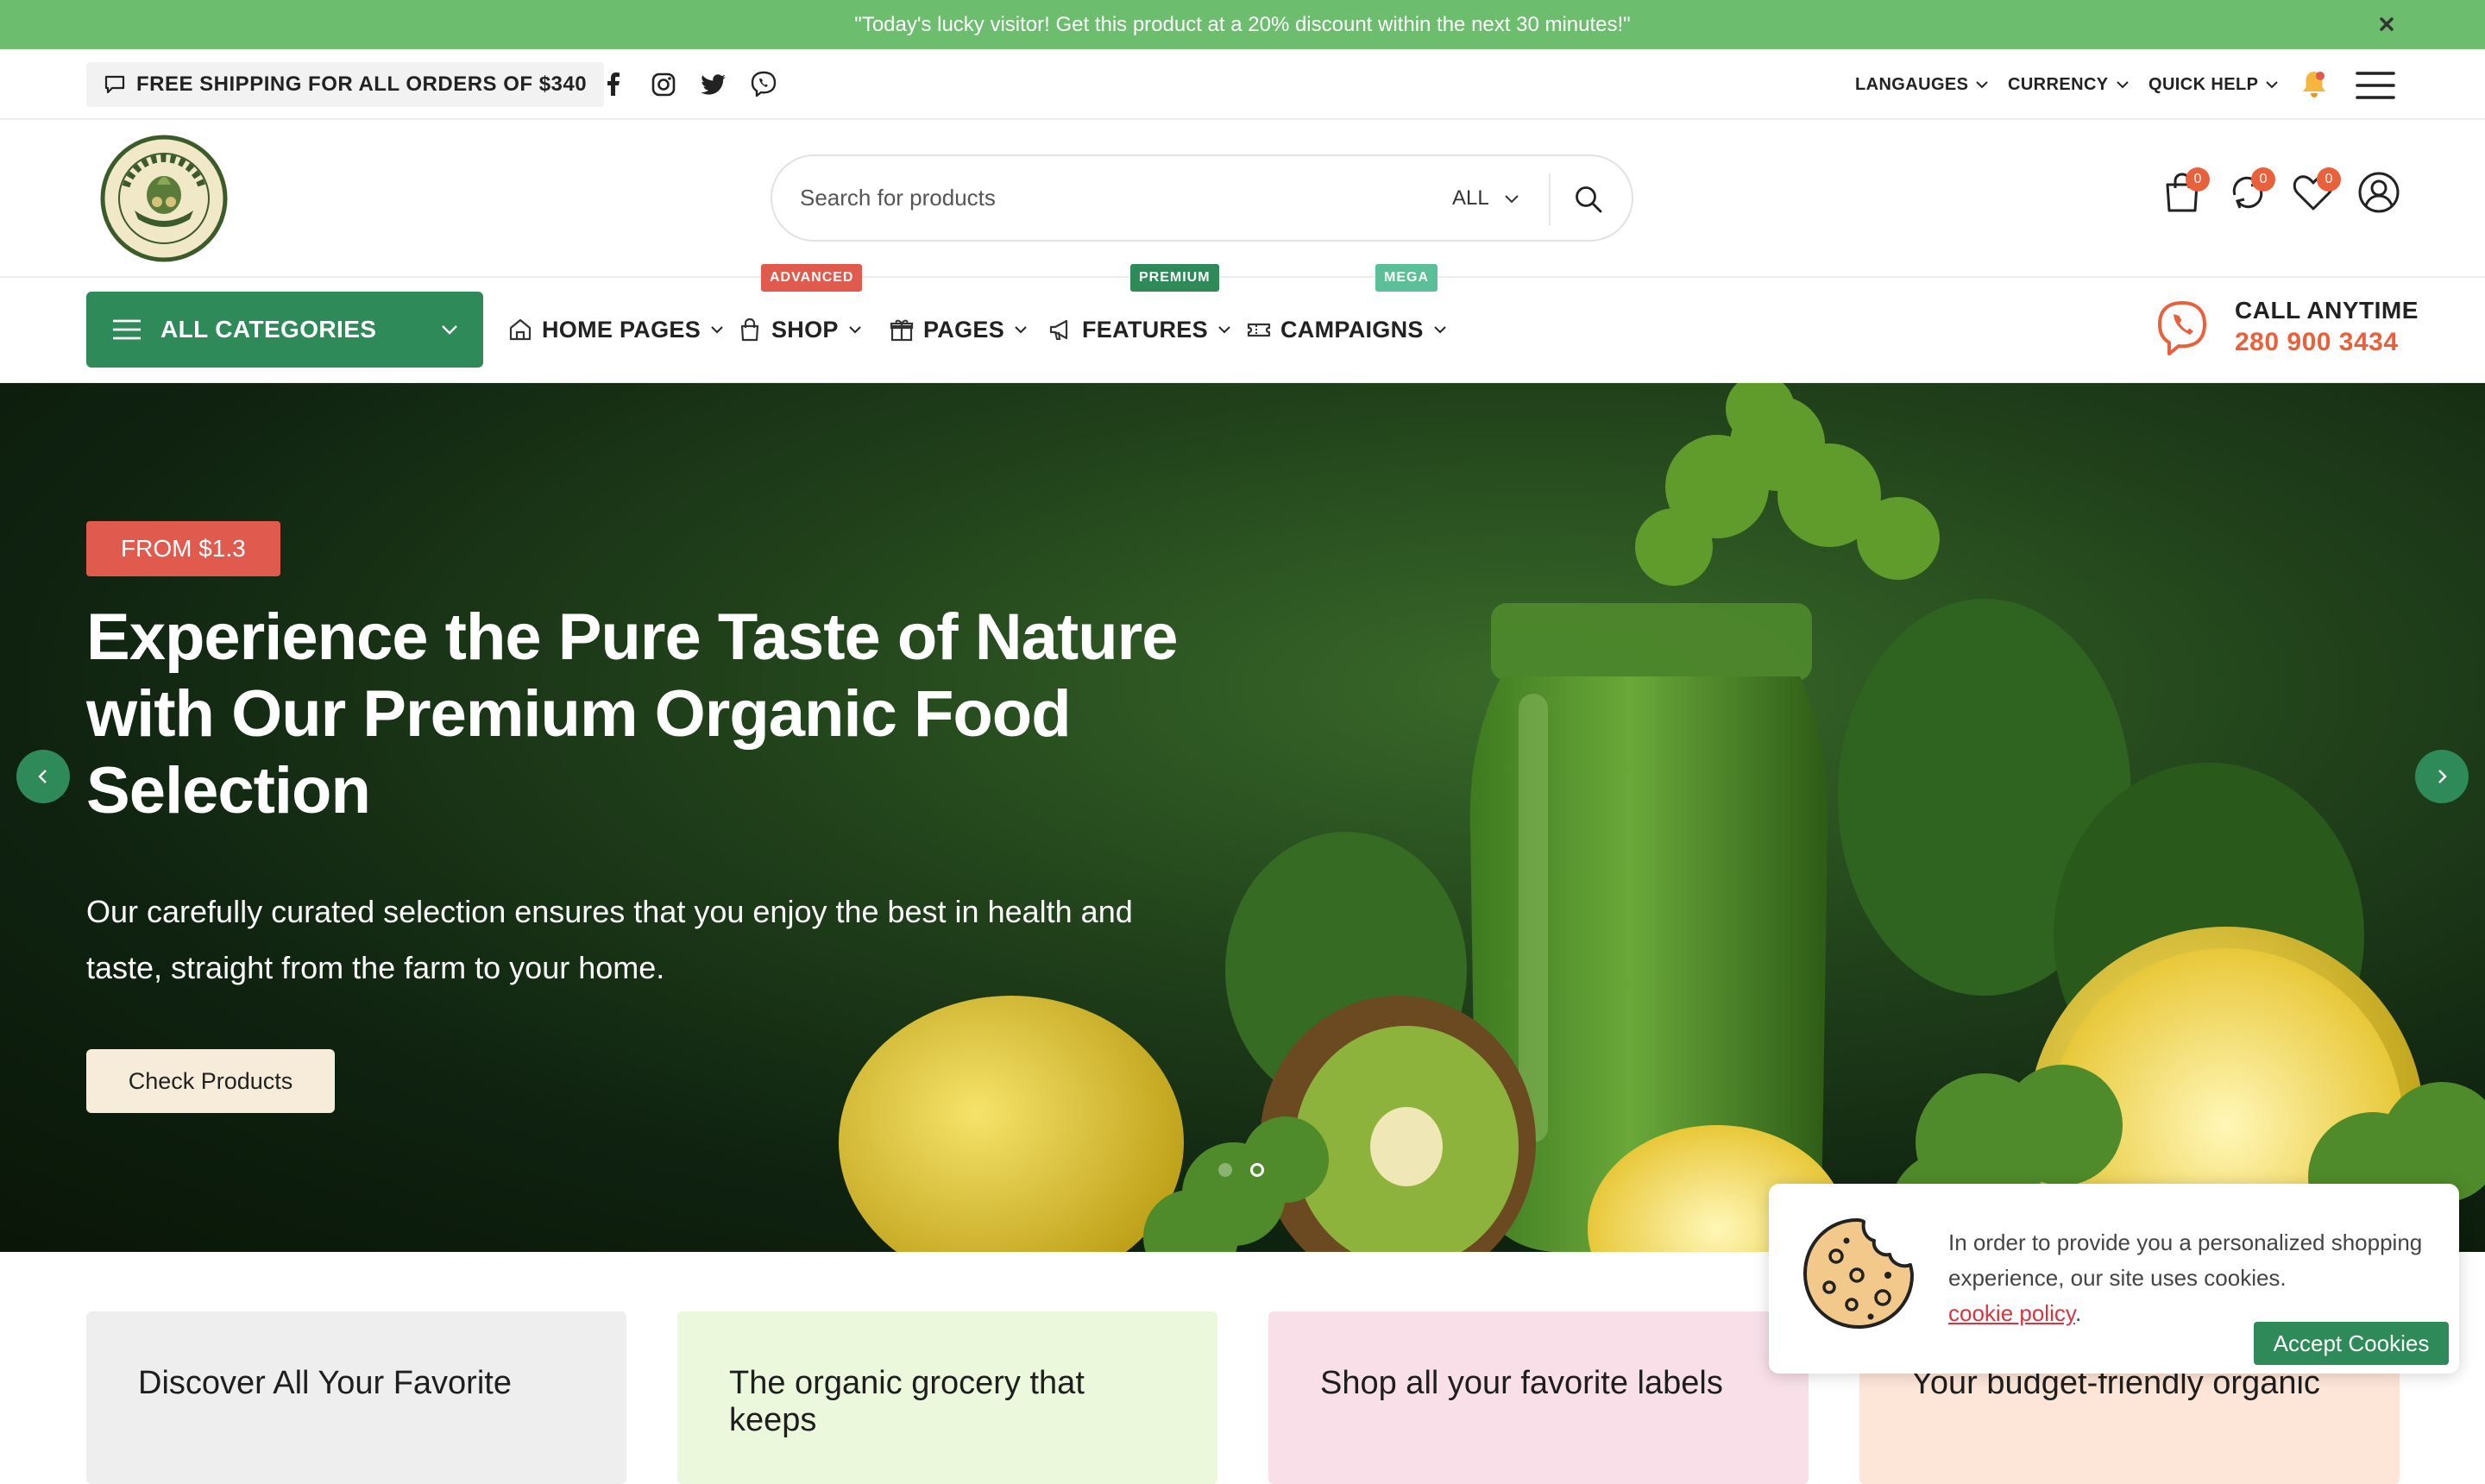  Describe the element at coordinates (164, 198) in the screenshot. I see `logo` at that location.